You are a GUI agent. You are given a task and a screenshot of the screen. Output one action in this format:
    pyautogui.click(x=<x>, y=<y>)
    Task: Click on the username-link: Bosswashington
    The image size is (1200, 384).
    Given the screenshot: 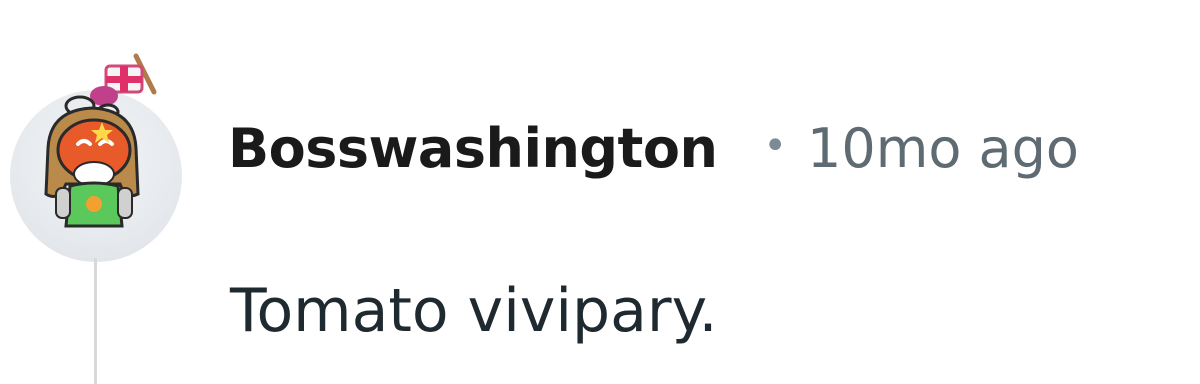 What is the action you would take?
    pyautogui.click(x=473, y=148)
    